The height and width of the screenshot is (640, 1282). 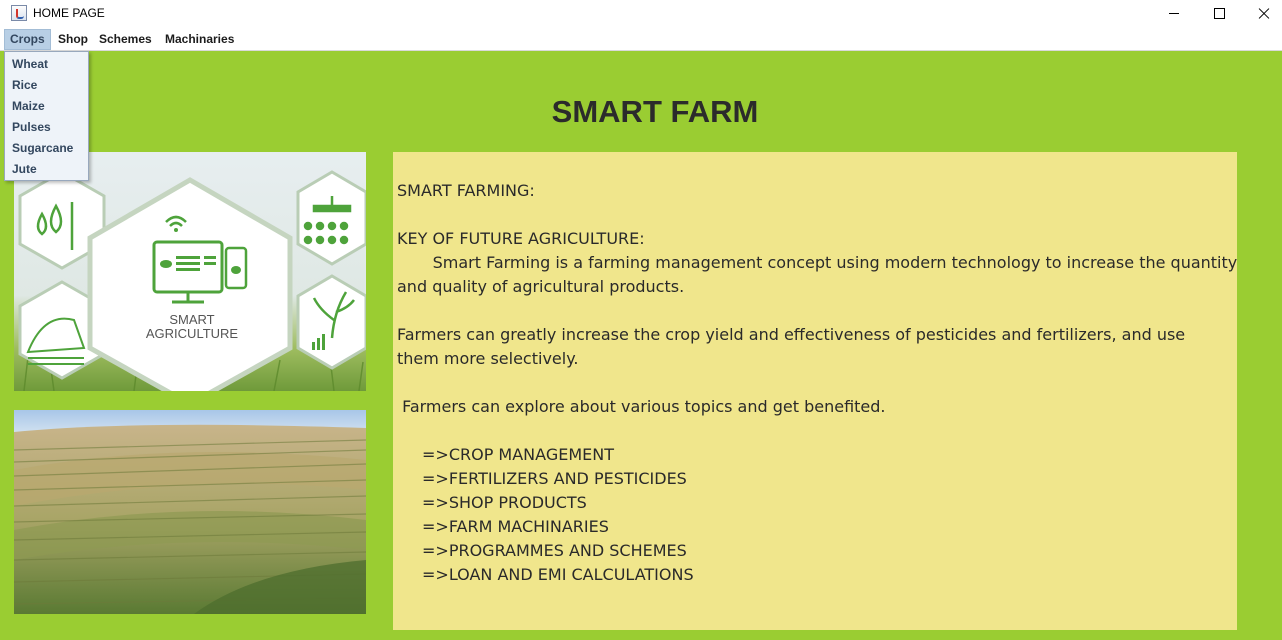 What do you see at coordinates (558, 574) in the screenshot?
I see `topic-item: =>LOAN AND EMI CALCULATIONS` at bounding box center [558, 574].